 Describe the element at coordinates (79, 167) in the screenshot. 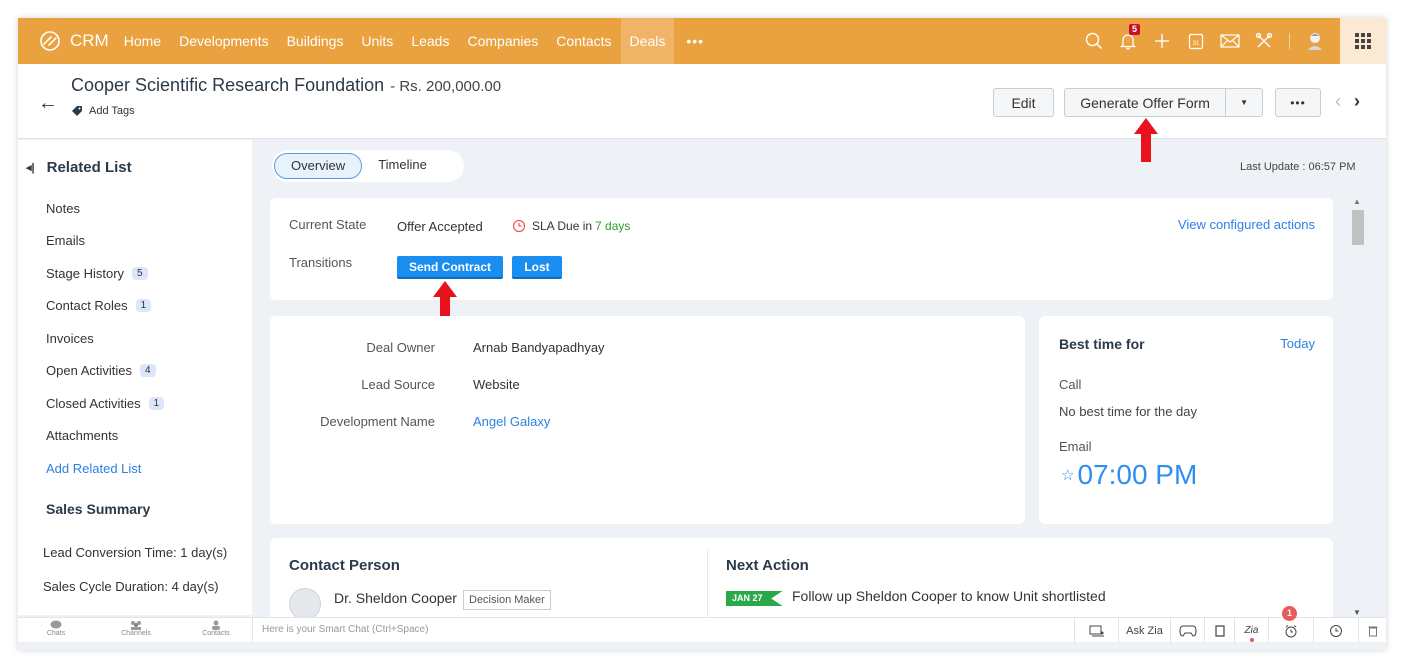

I see `related-list-header: ◂| Related List` at that location.